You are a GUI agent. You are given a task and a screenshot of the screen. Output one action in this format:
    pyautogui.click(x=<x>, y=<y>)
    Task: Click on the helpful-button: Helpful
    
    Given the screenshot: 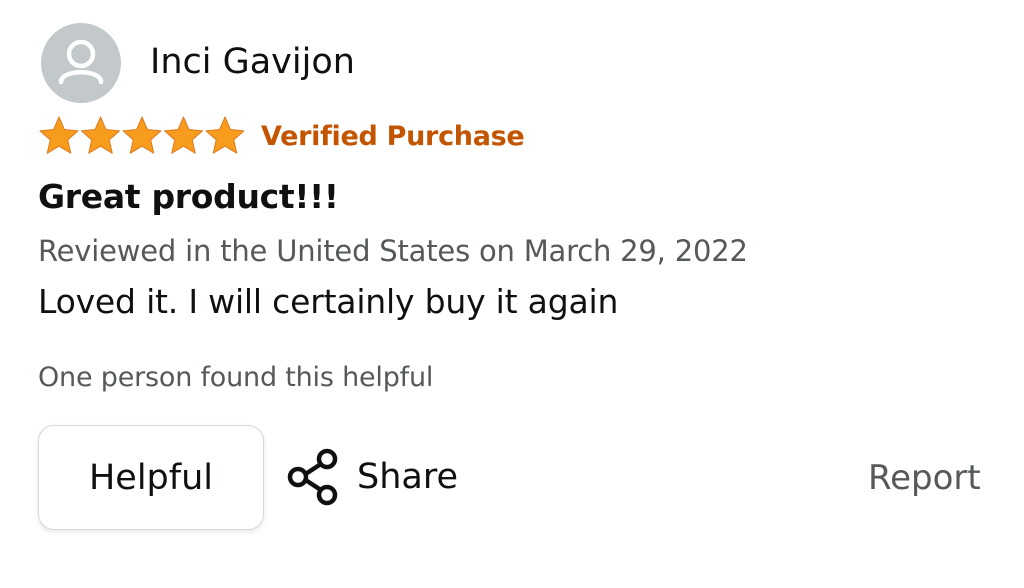 What is the action you would take?
    pyautogui.click(x=151, y=477)
    